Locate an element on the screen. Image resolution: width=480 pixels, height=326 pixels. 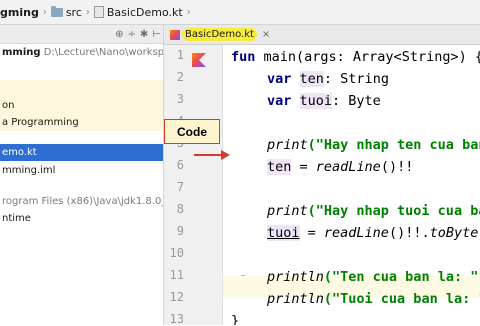
code-line: fun main(args: Array<String>) { is located at coordinates (355, 57).